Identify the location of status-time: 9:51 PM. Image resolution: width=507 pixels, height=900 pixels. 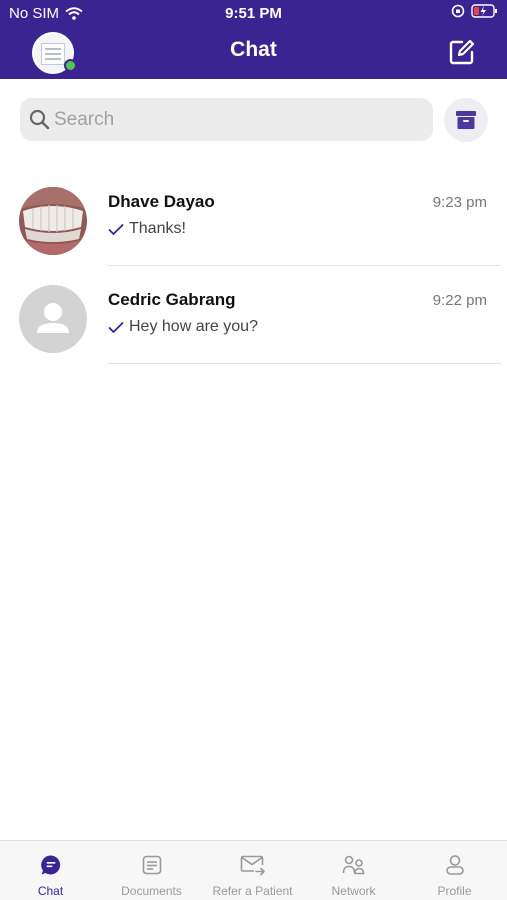
(253, 13).